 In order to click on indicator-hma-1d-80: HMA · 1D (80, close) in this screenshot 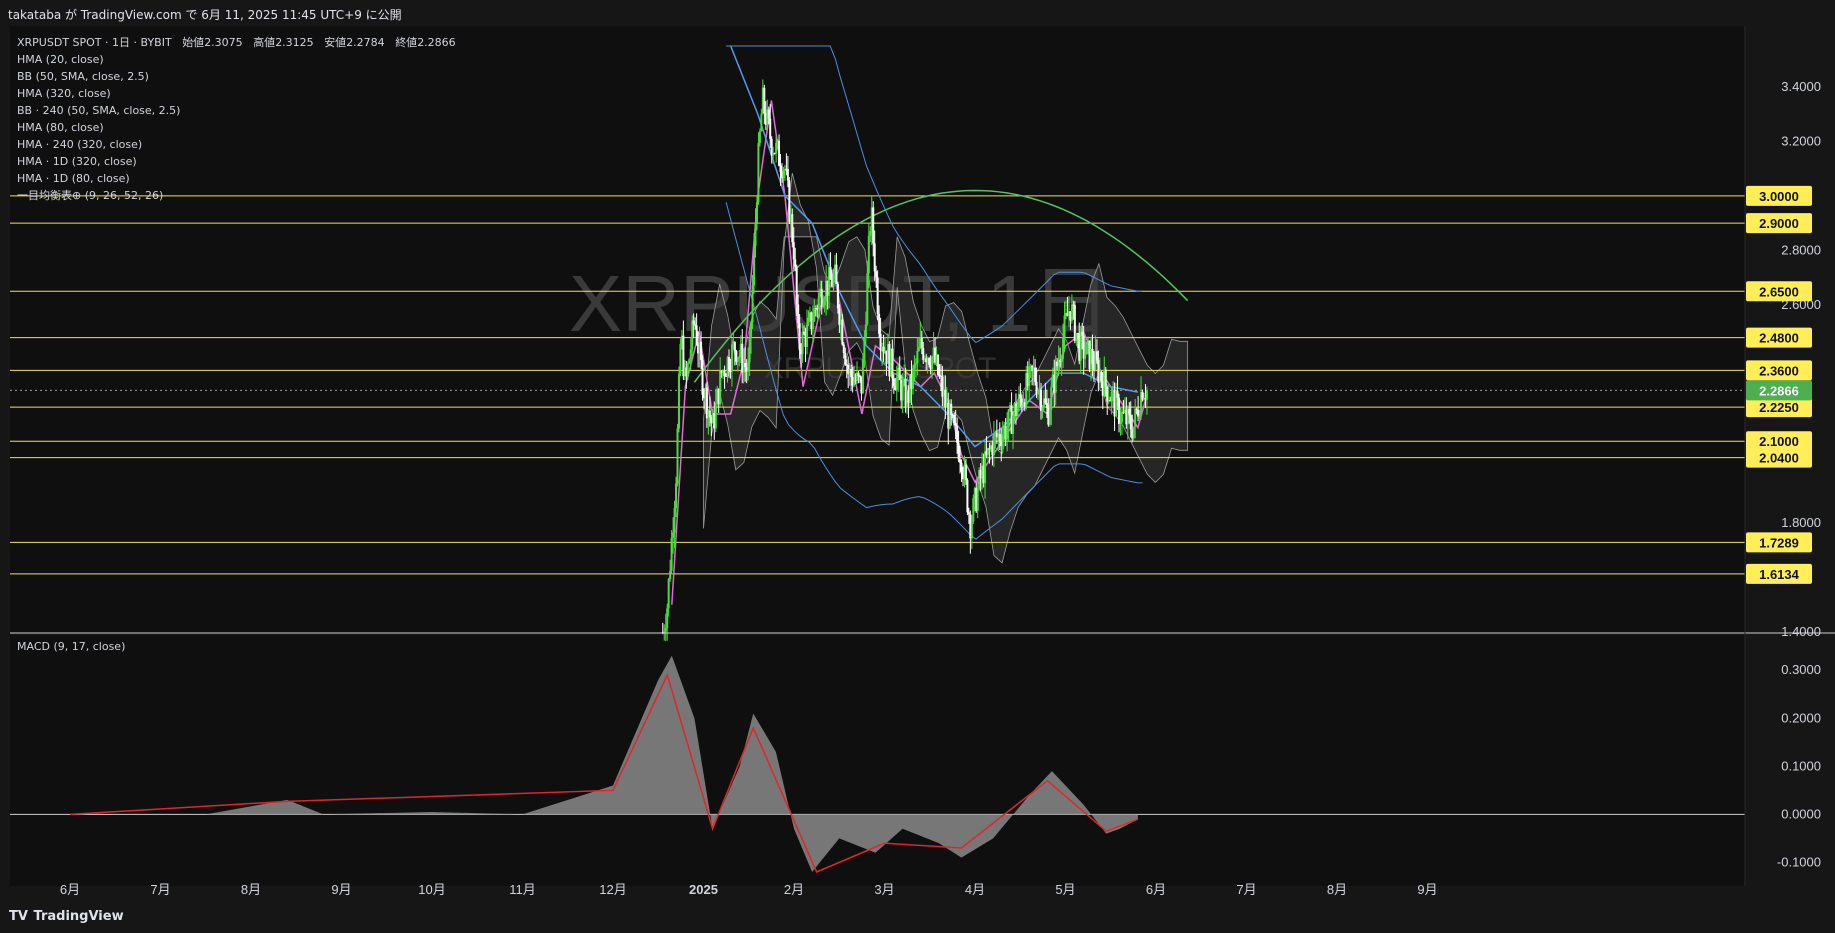, I will do `click(236, 178)`.